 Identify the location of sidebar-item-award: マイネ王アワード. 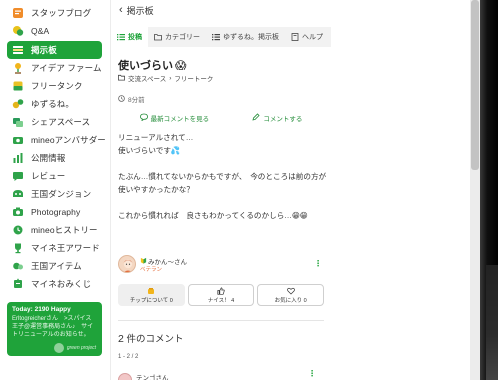
(54, 248).